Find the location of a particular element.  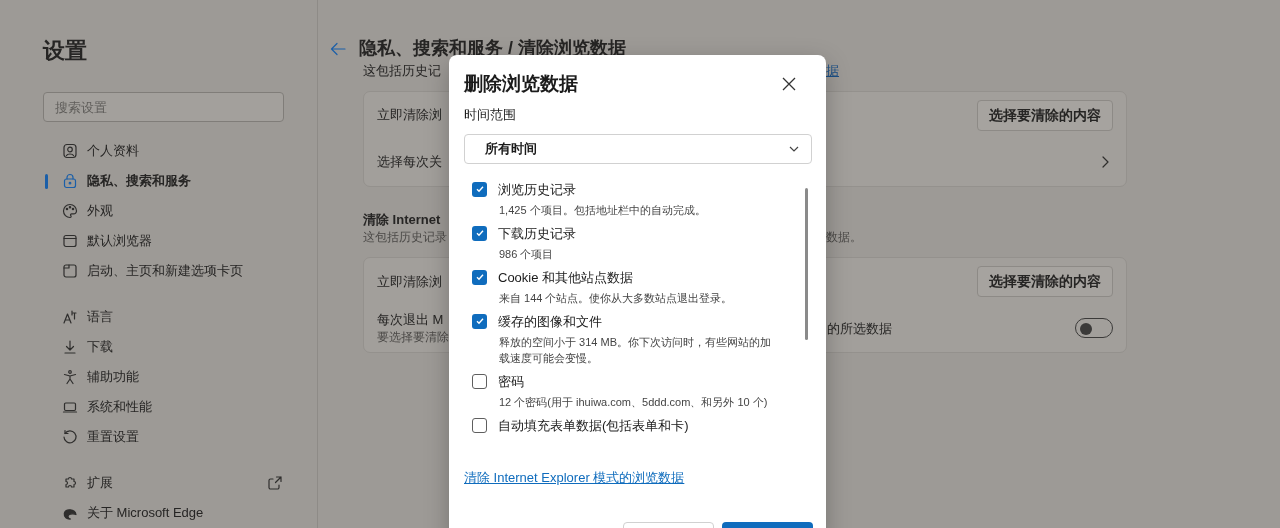

setting-label: 每次退出 M is located at coordinates (411, 319).